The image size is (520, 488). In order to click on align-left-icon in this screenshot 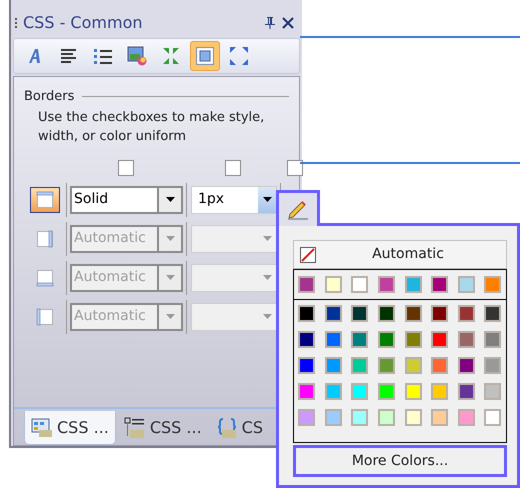, I will do `click(69, 56)`.